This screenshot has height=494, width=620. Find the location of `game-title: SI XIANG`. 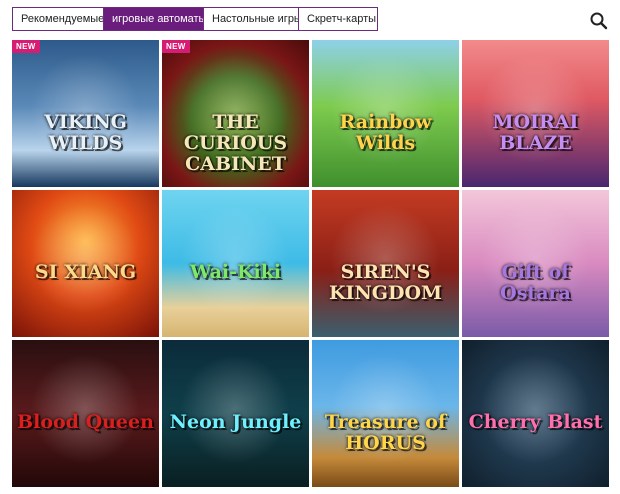

game-title: SI XIANG is located at coordinates (85, 272).